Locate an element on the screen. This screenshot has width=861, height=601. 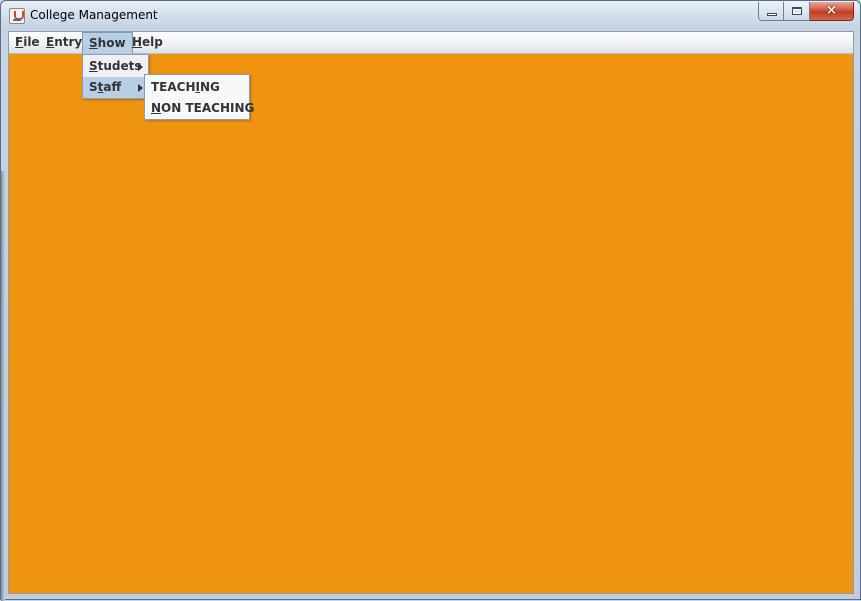
caption-buttons: × is located at coordinates (806, 12).